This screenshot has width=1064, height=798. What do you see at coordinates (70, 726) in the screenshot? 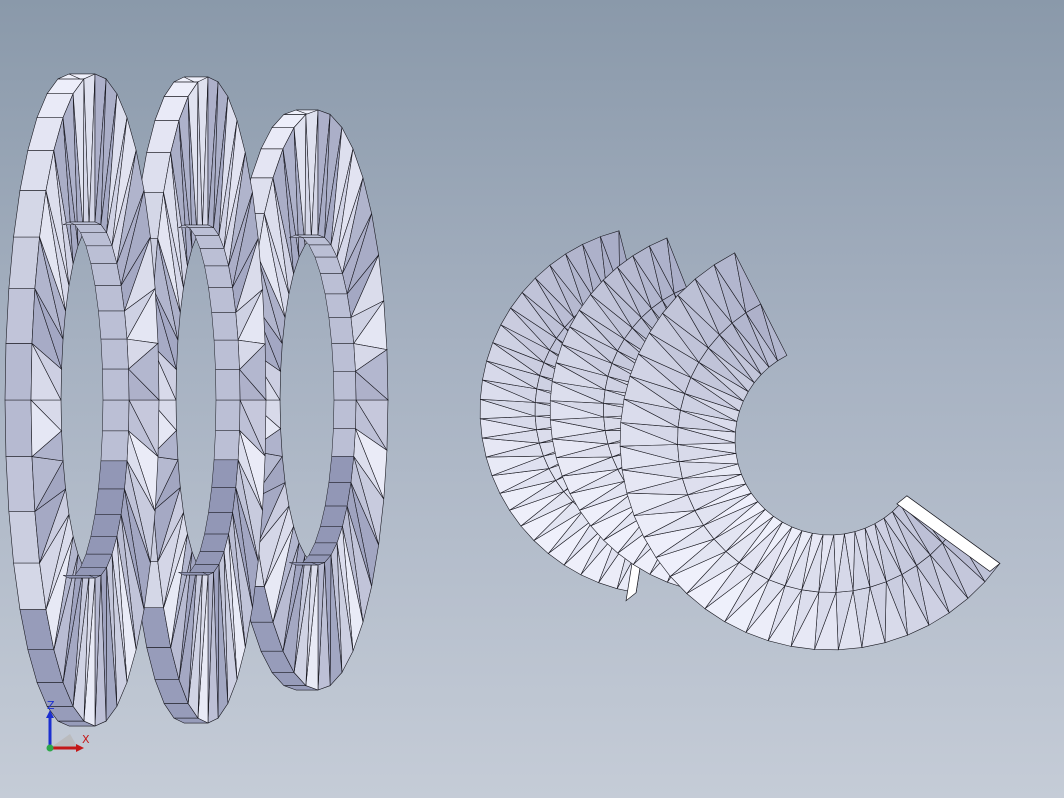
I see `orientation-triad: Z X` at bounding box center [70, 726].